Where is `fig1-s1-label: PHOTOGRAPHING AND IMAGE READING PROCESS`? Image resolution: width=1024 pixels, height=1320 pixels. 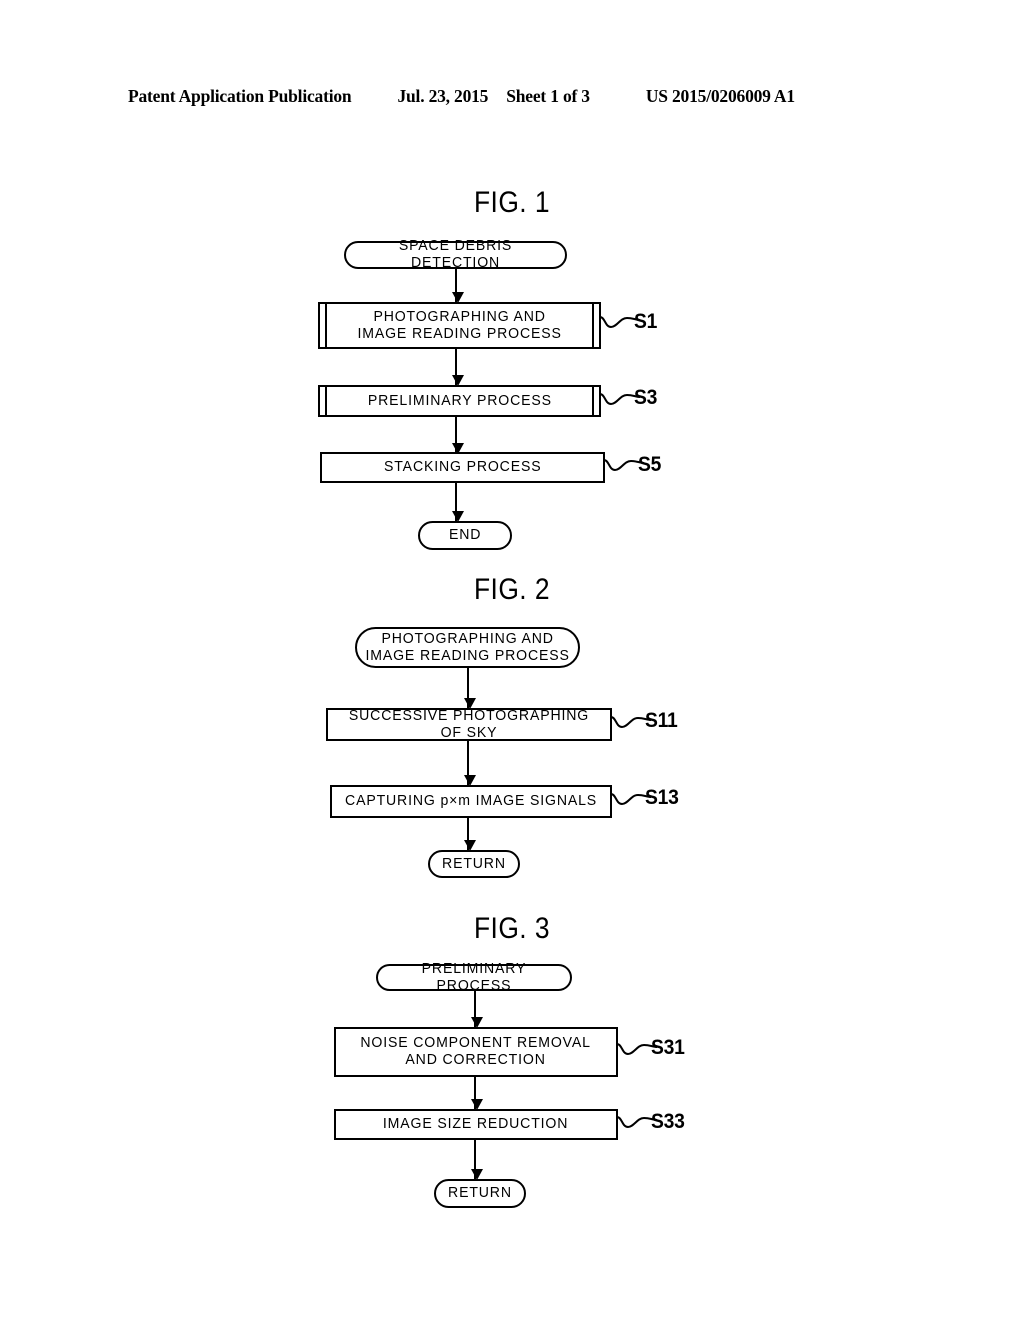
fig1-s1-label: PHOTOGRAPHING AND IMAGE READING PROCESS is located at coordinates (459, 324).